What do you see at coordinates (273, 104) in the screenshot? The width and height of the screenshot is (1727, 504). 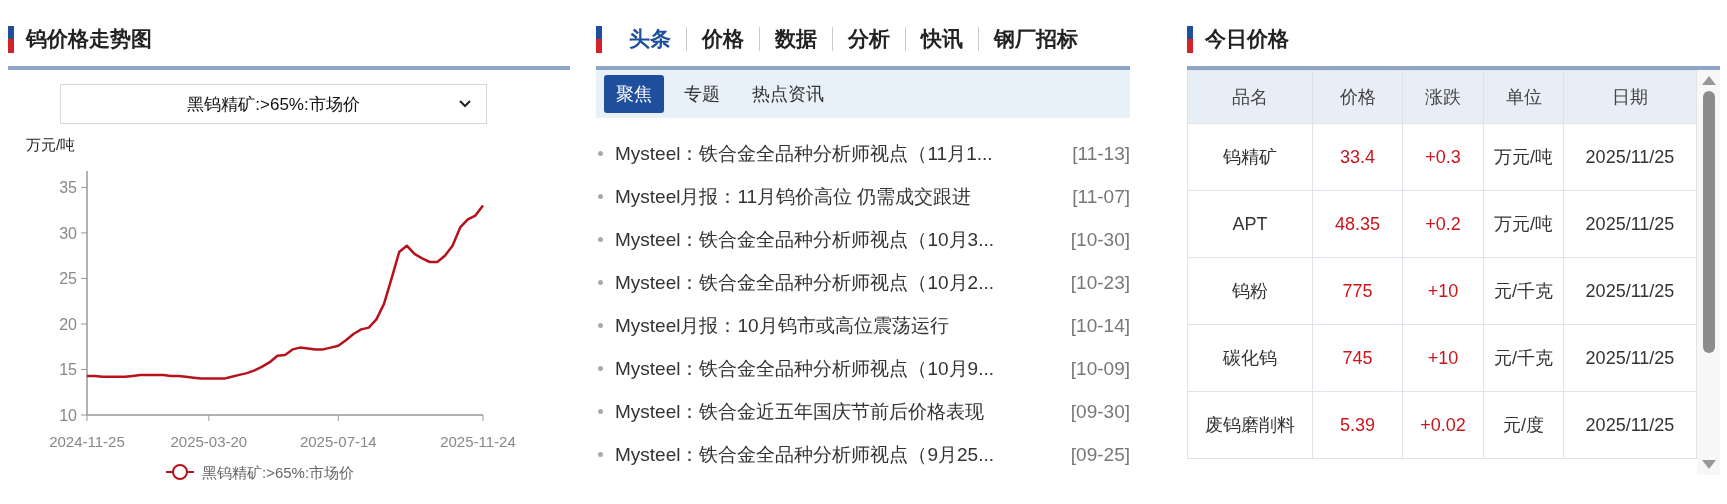 I see `product-select: 黑钨精矿:>65%:市场价` at bounding box center [273, 104].